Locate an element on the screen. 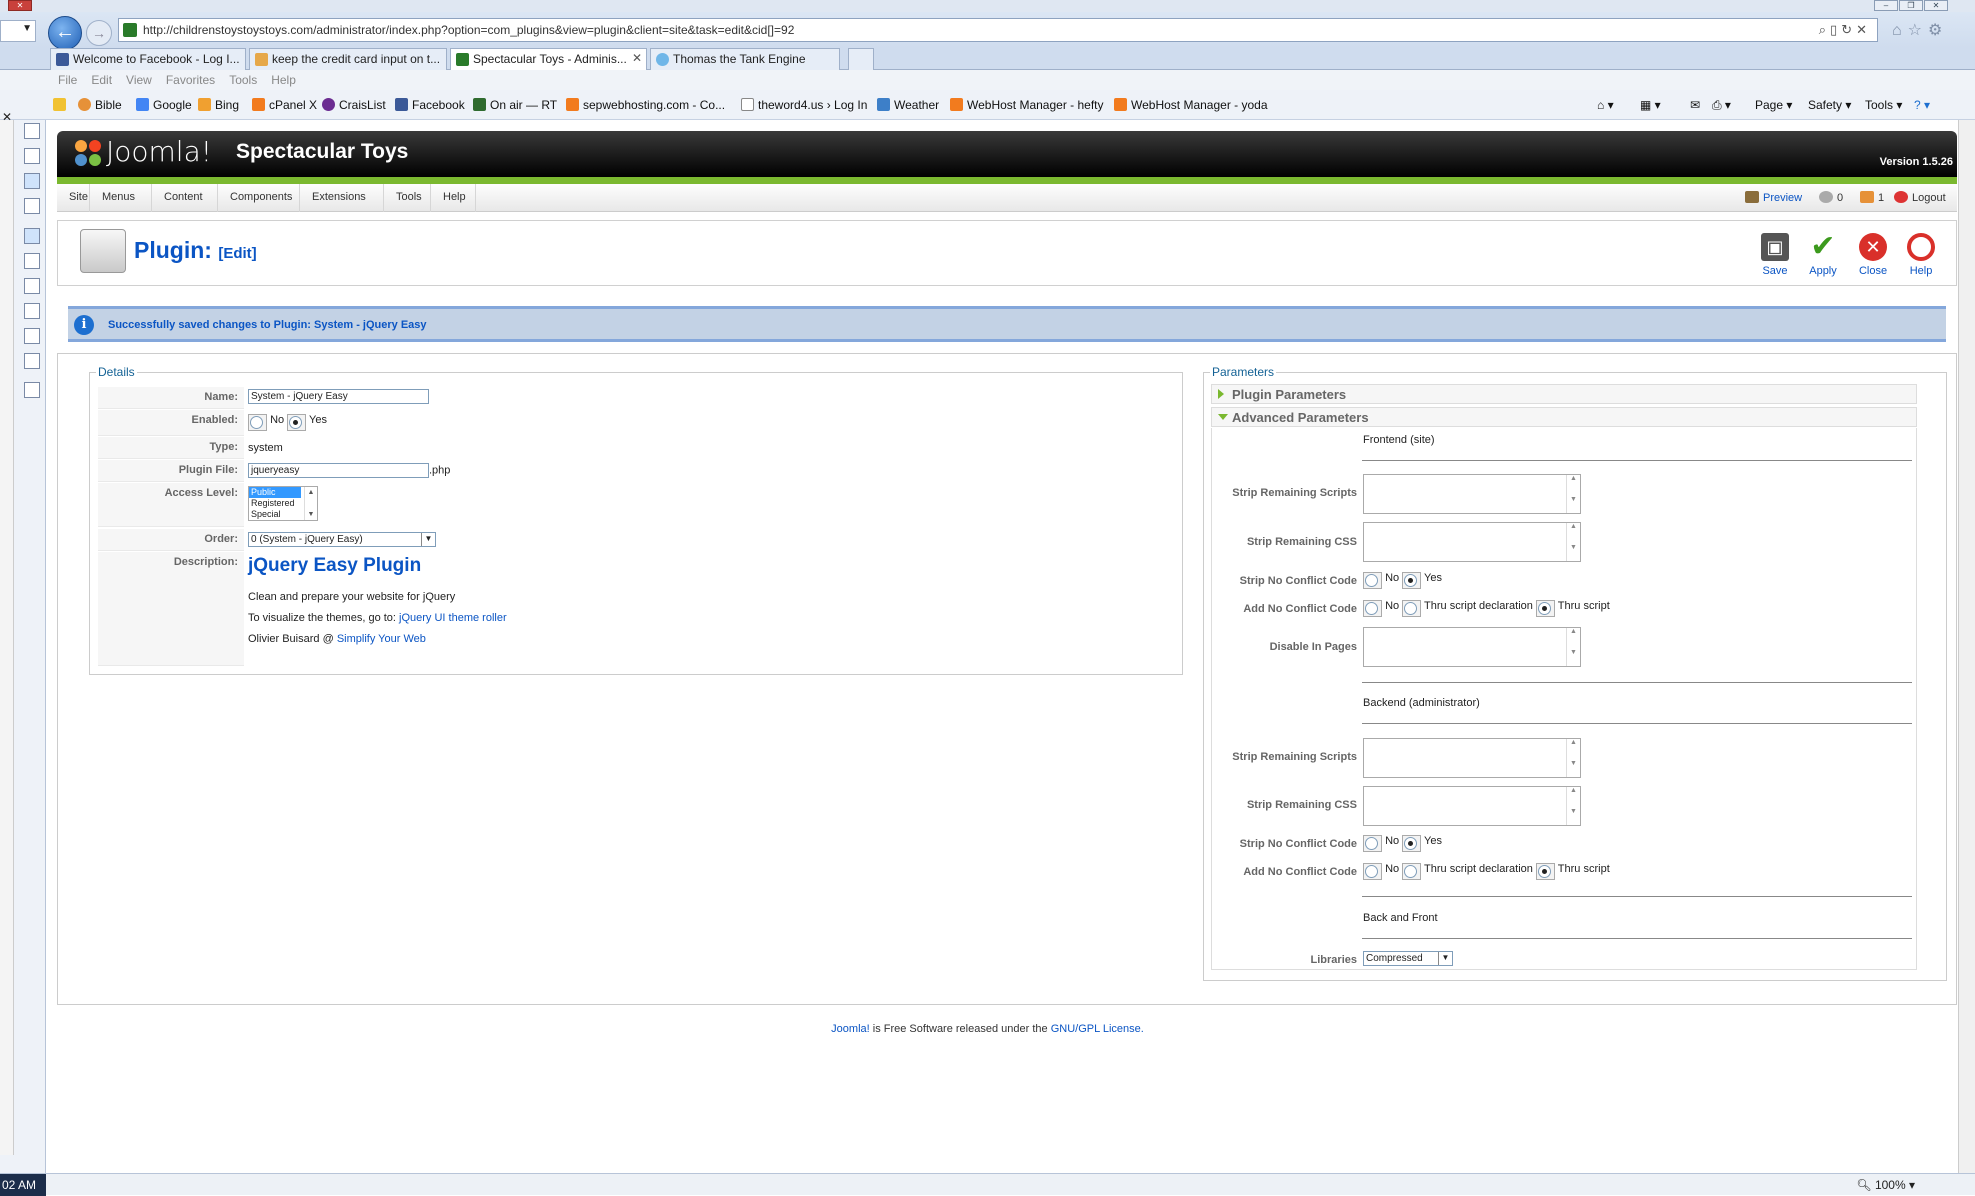 This screenshot has width=1975, height=1196. fe-strip-scripts-textarea: ▲ ▼ is located at coordinates (1472, 494).